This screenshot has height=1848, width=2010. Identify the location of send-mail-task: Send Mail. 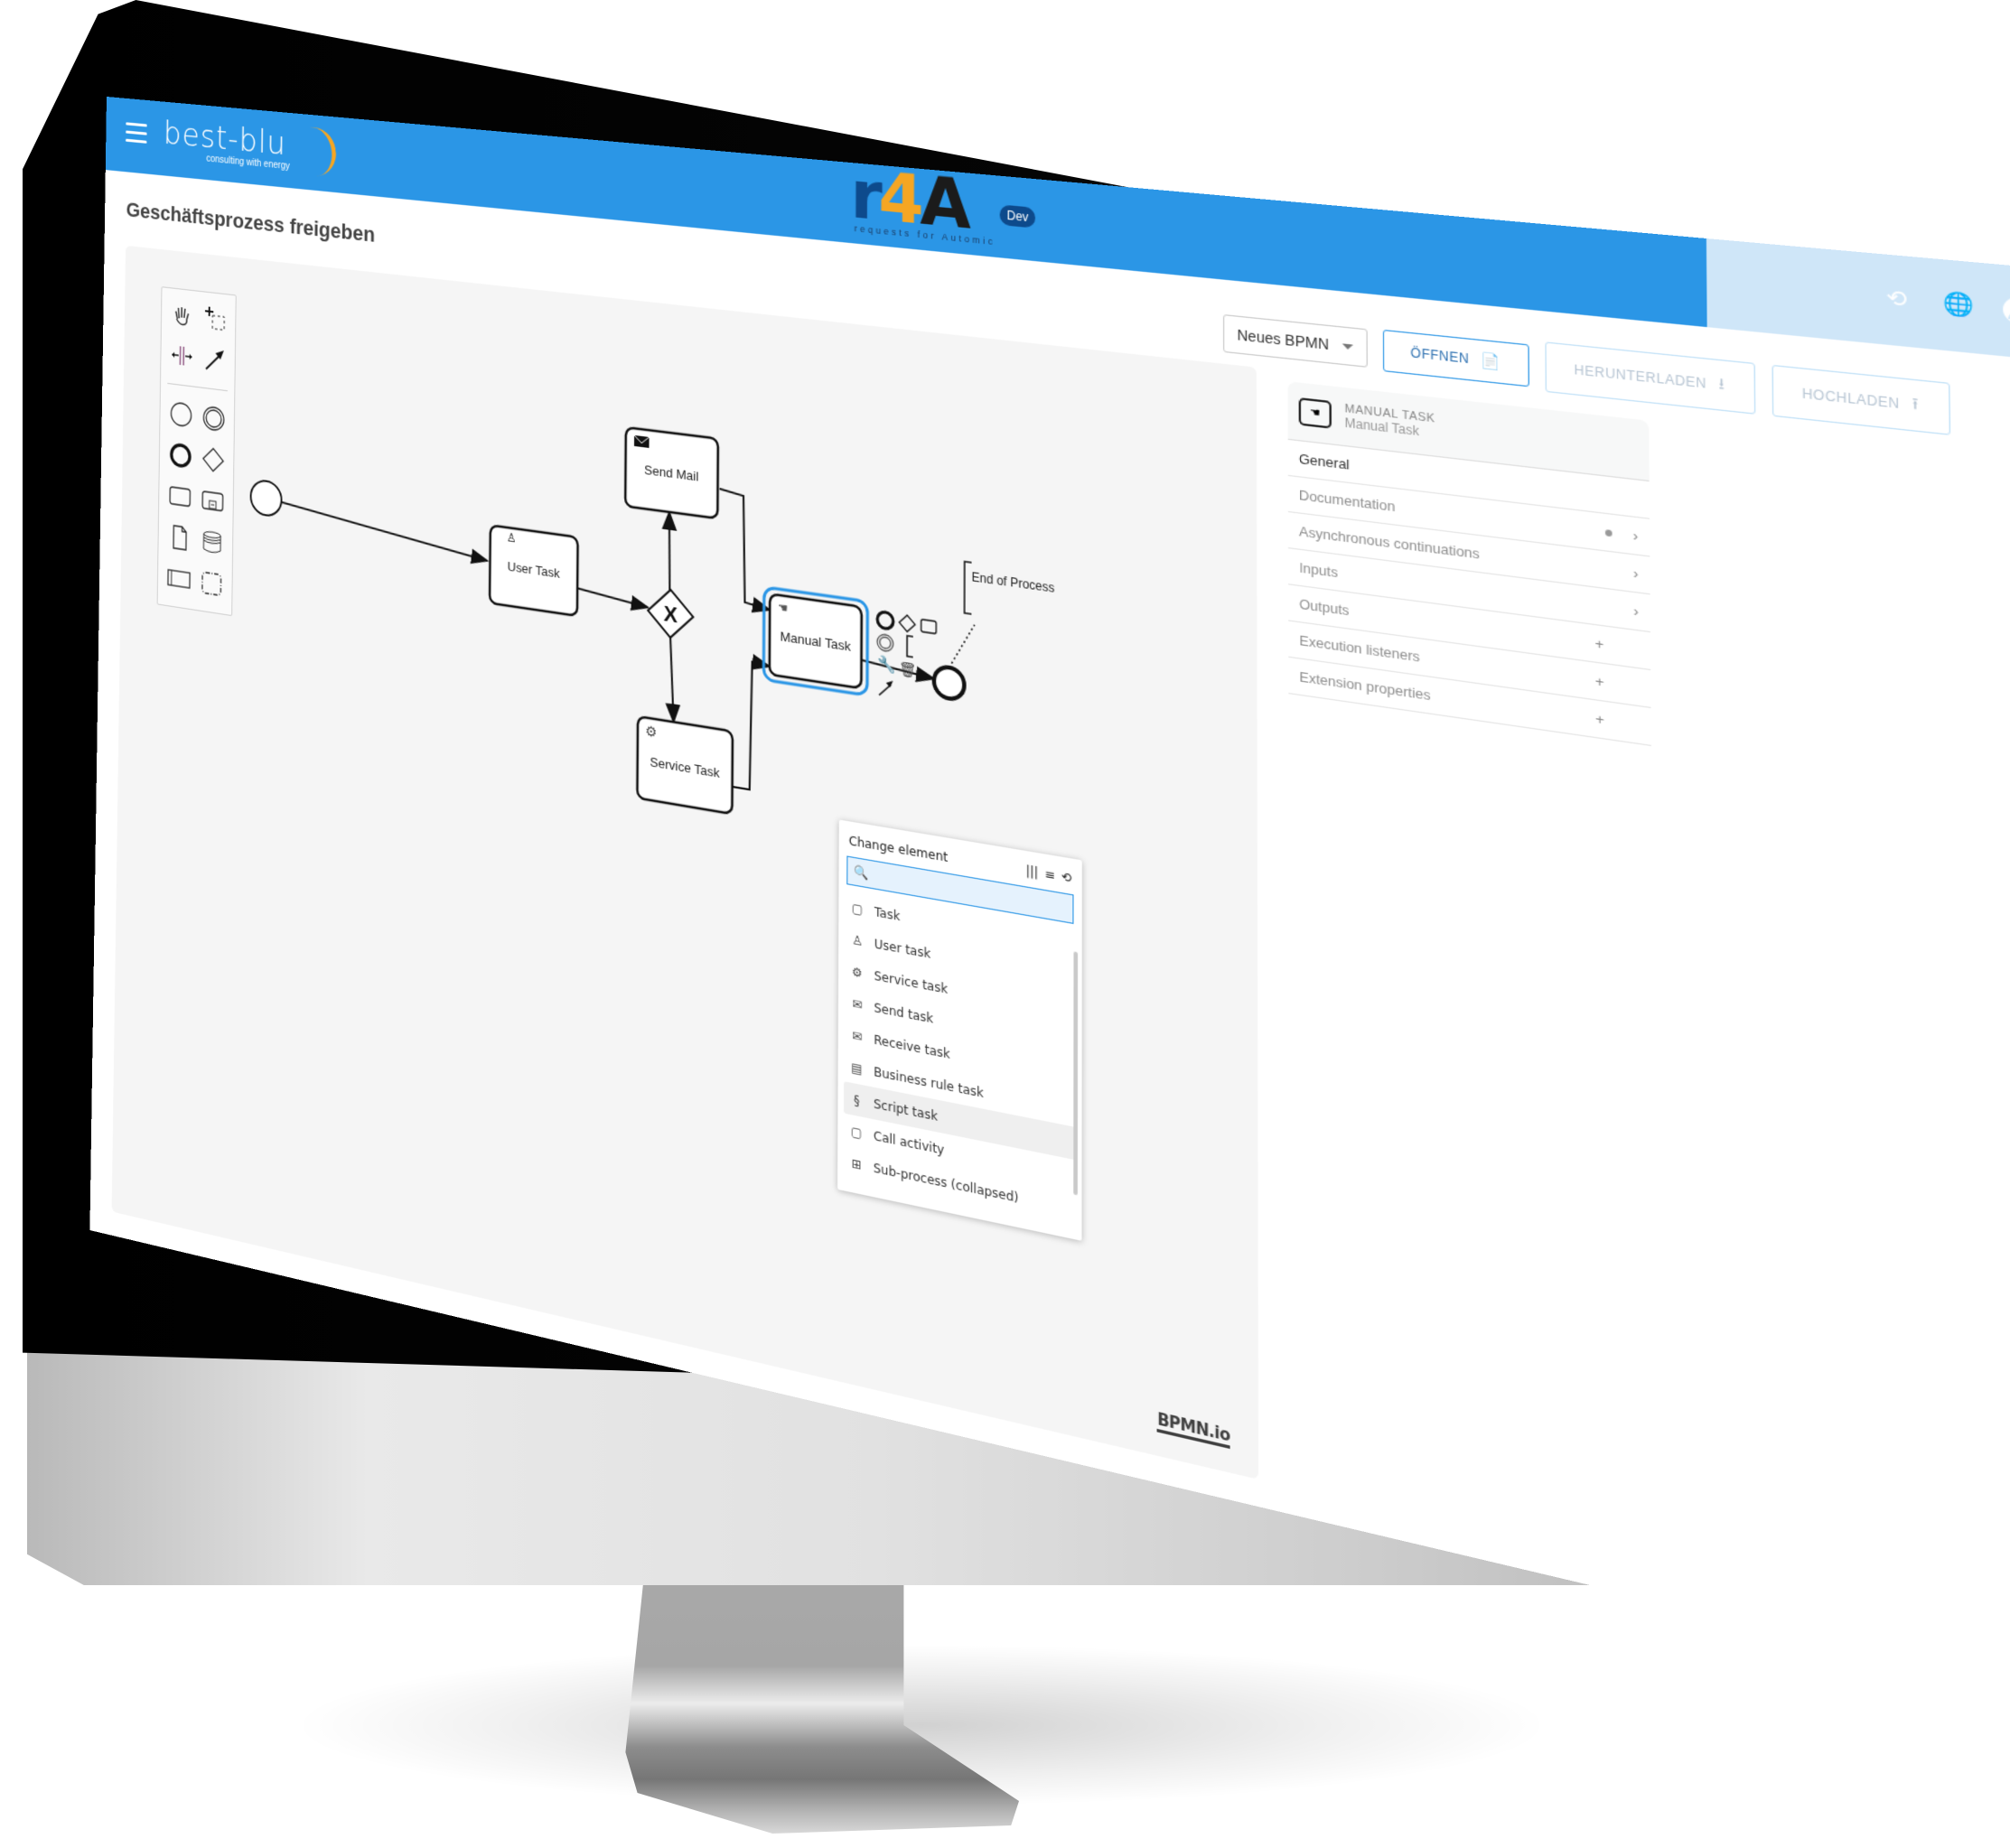
(671, 472).